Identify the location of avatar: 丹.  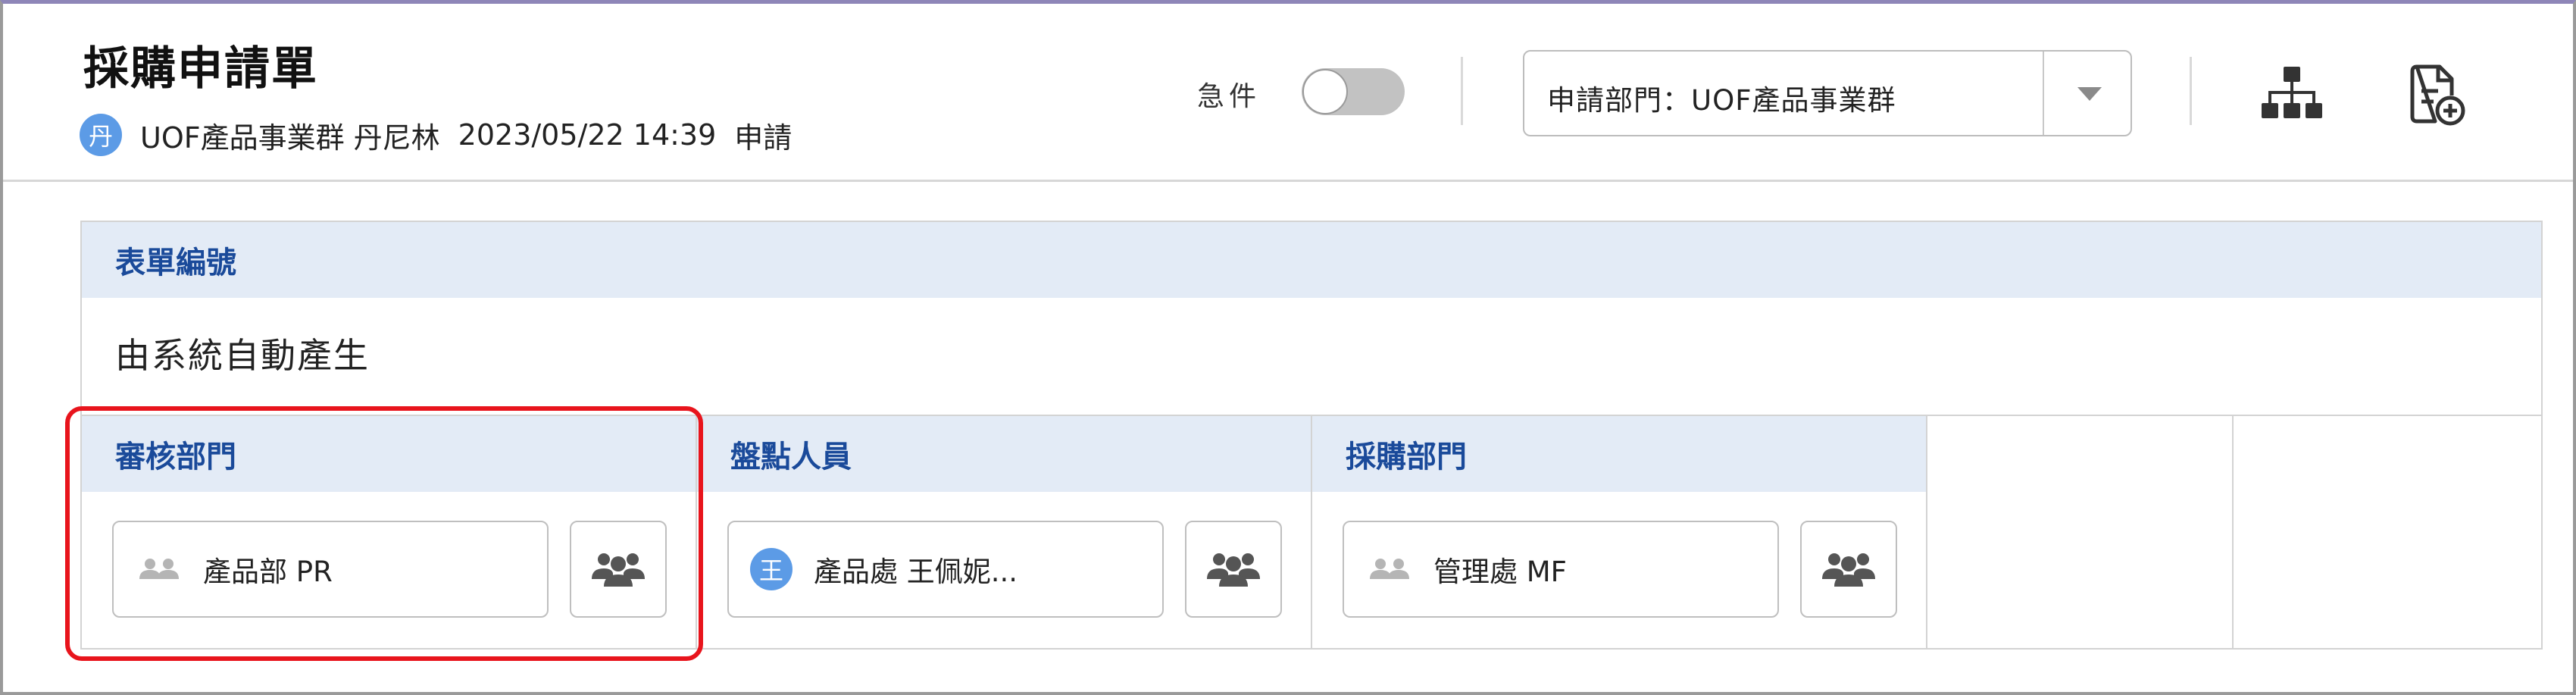
(101, 135).